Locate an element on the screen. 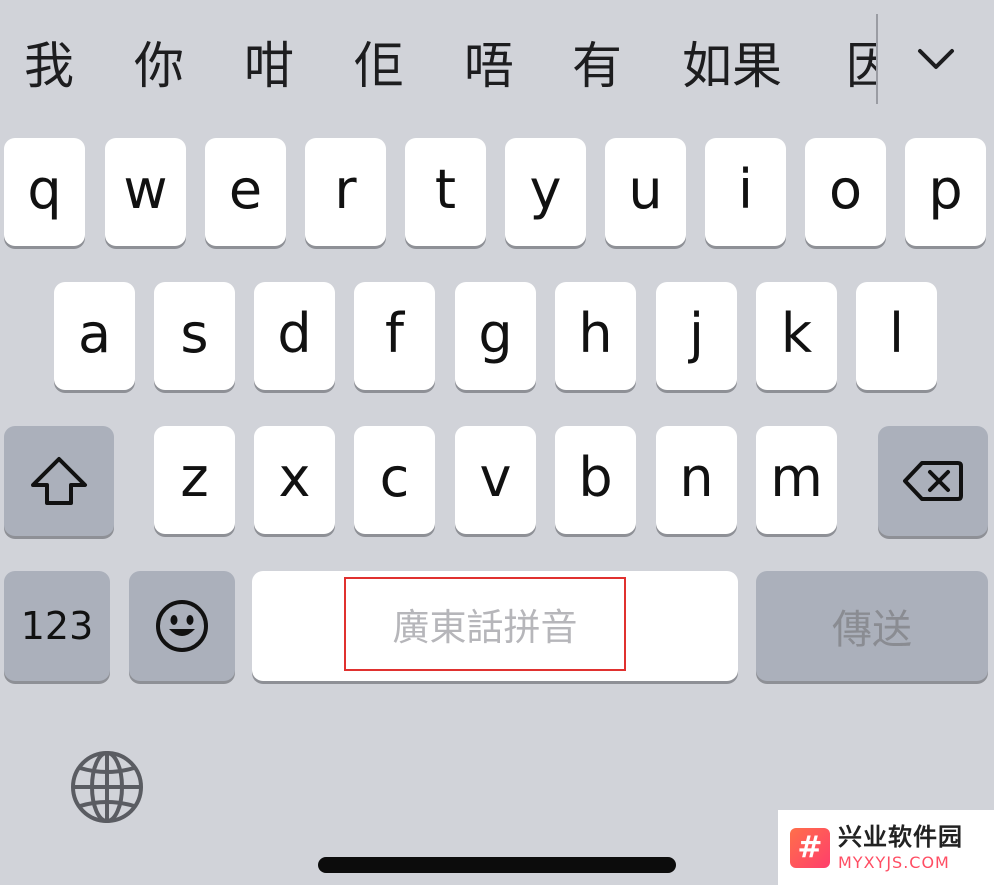 This screenshot has height=885, width=994. emoji-icon is located at coordinates (182, 626).